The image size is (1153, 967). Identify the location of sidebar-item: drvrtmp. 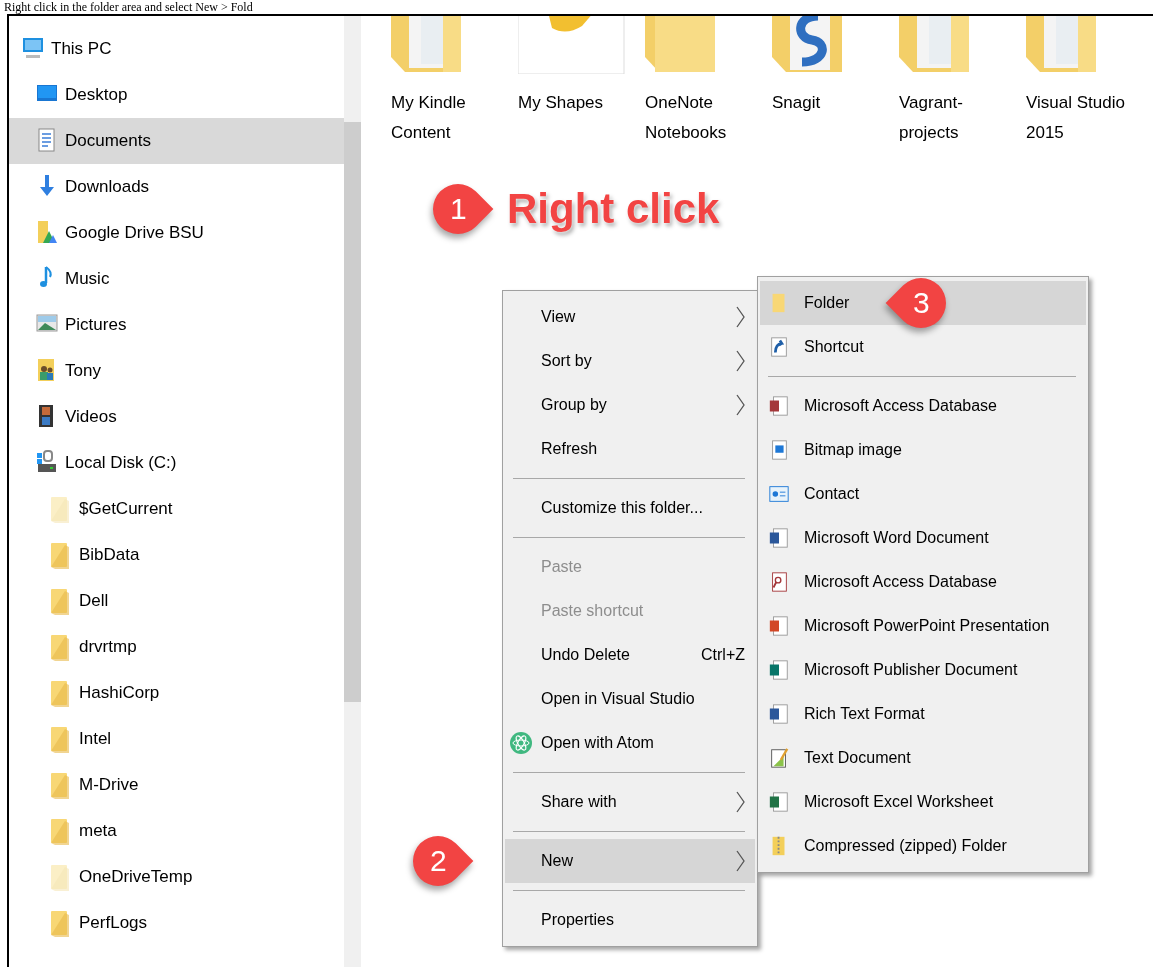
(177, 647).